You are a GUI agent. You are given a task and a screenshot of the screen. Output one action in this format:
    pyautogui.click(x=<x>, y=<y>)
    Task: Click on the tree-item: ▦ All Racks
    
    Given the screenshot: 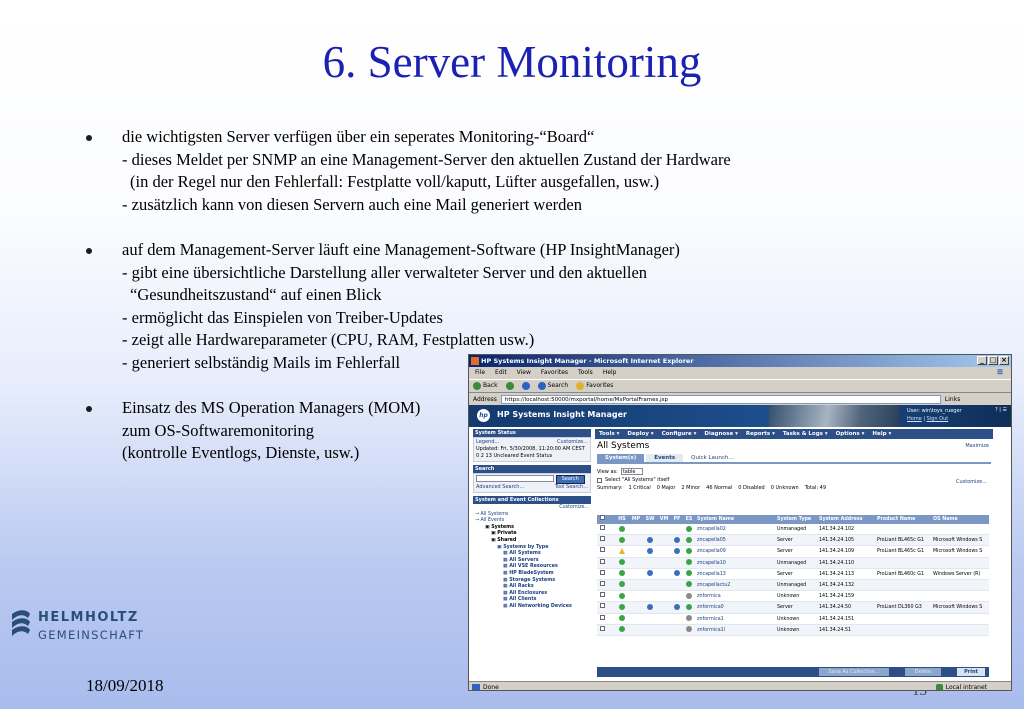 What is the action you would take?
    pyautogui.click(x=532, y=587)
    